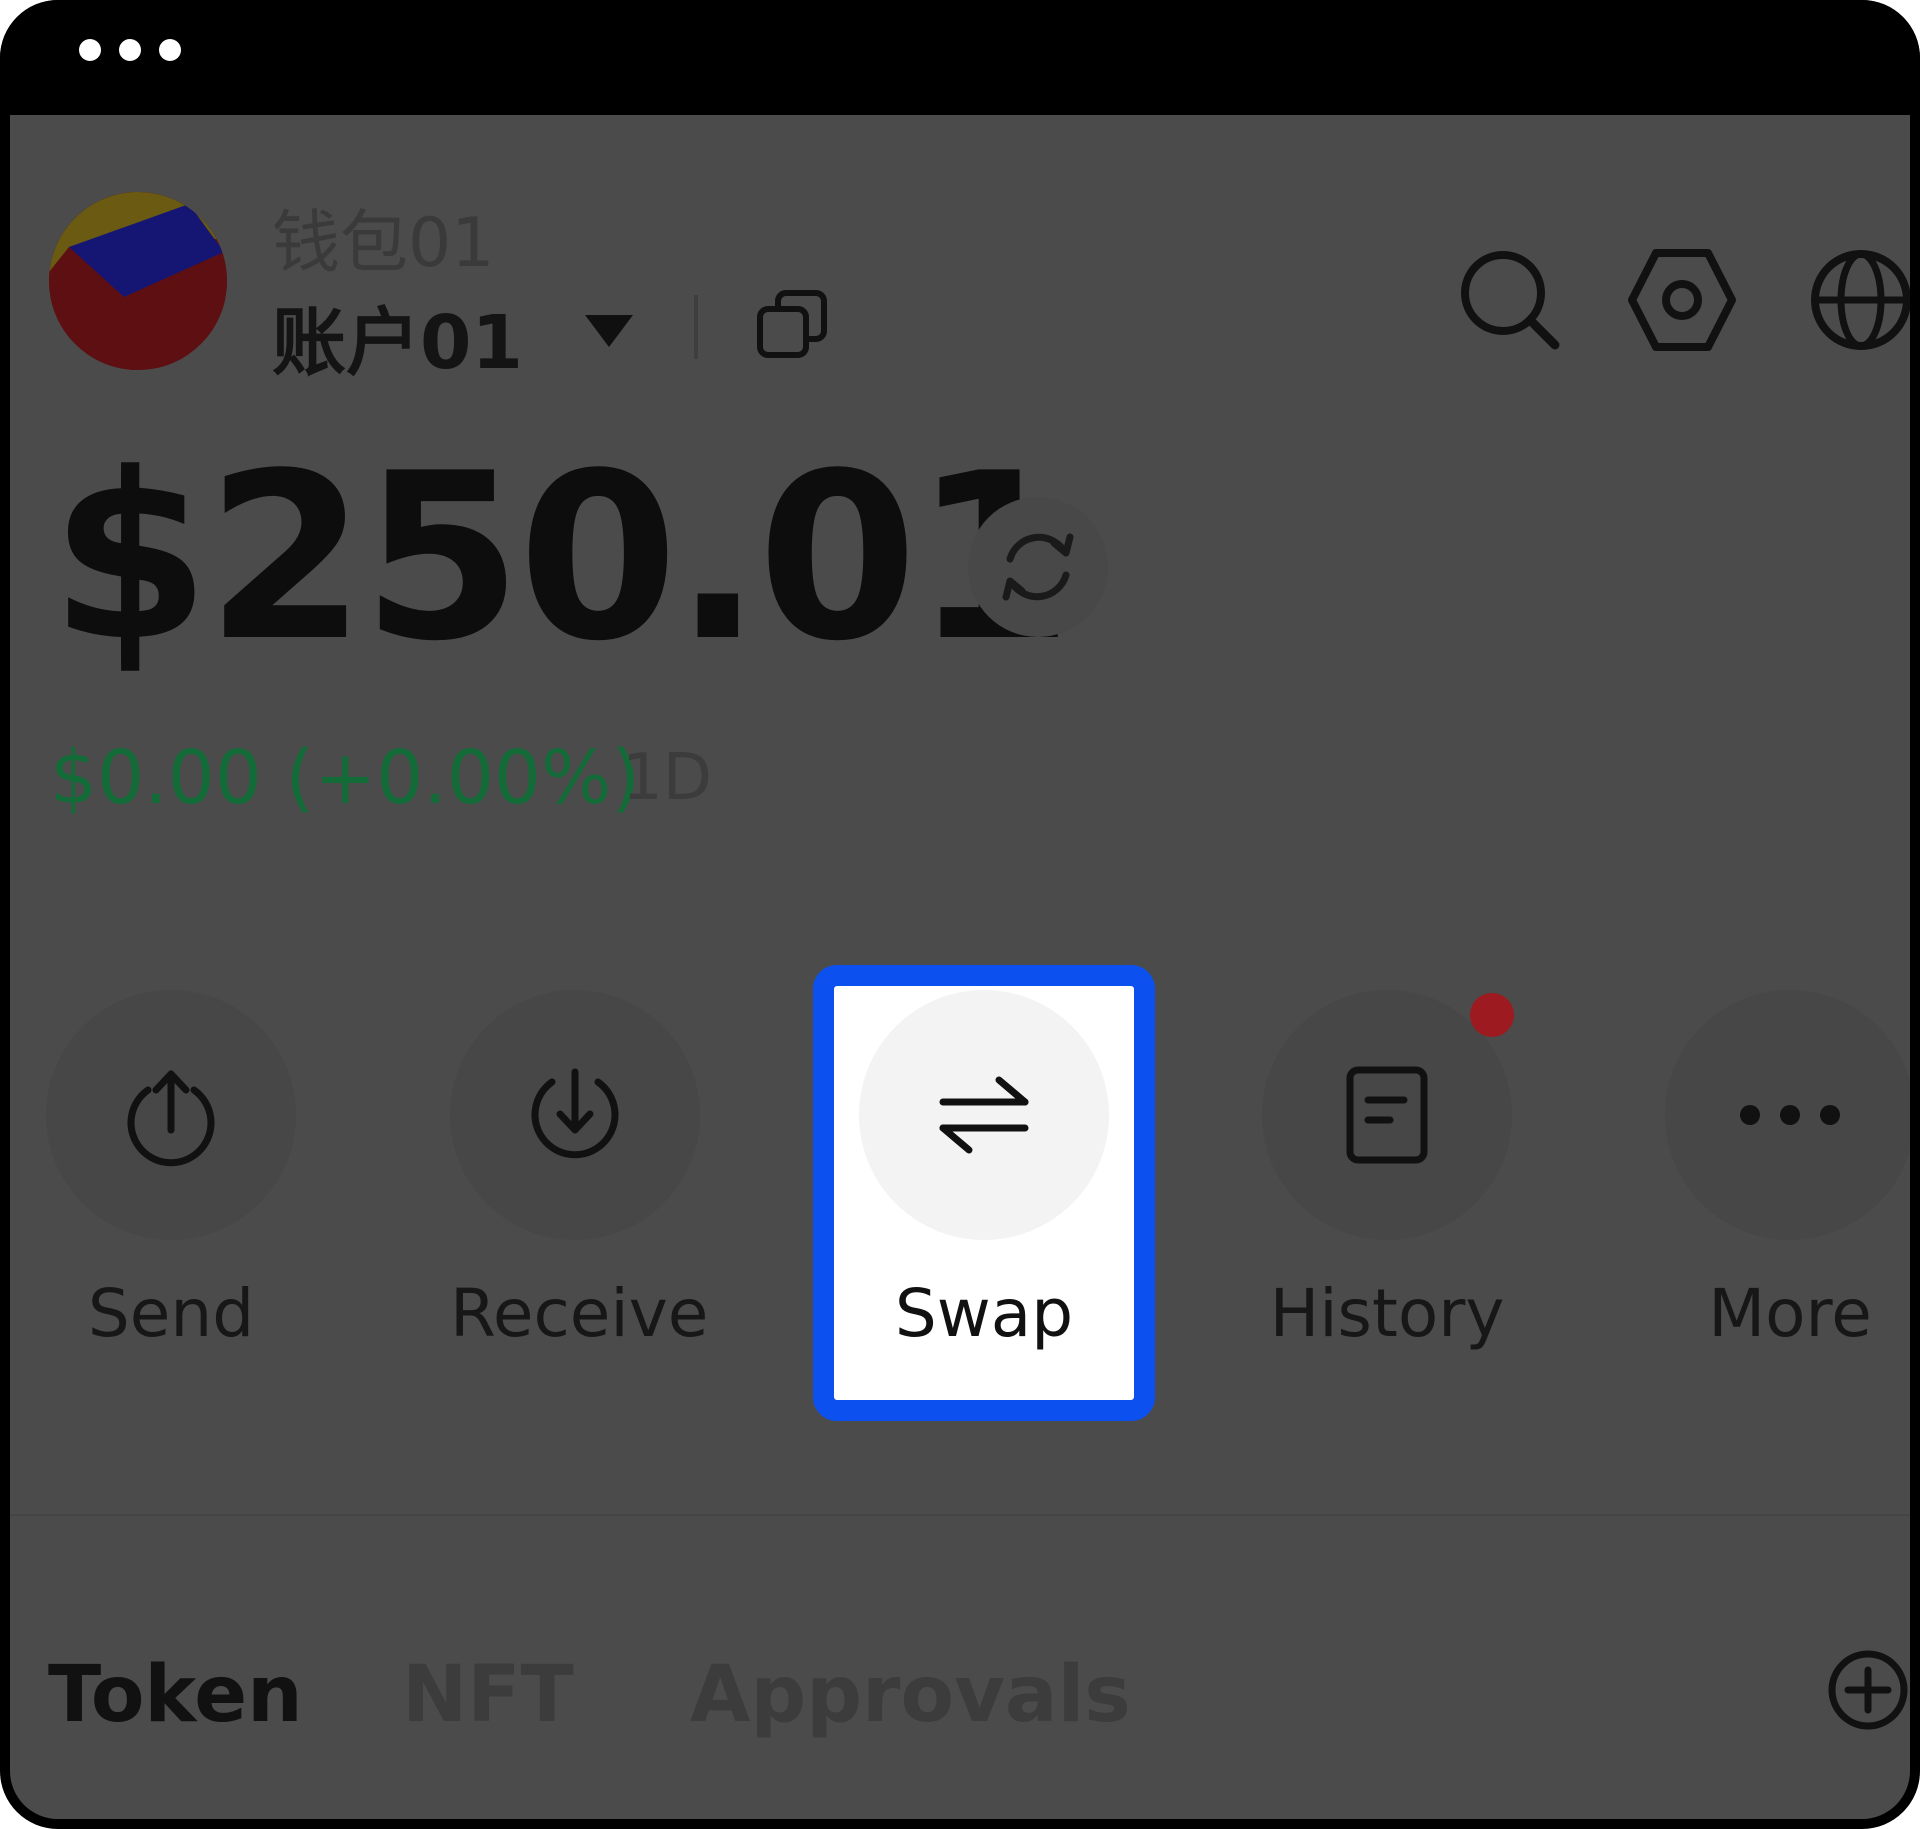  I want to click on refresh-button, so click(1038, 567).